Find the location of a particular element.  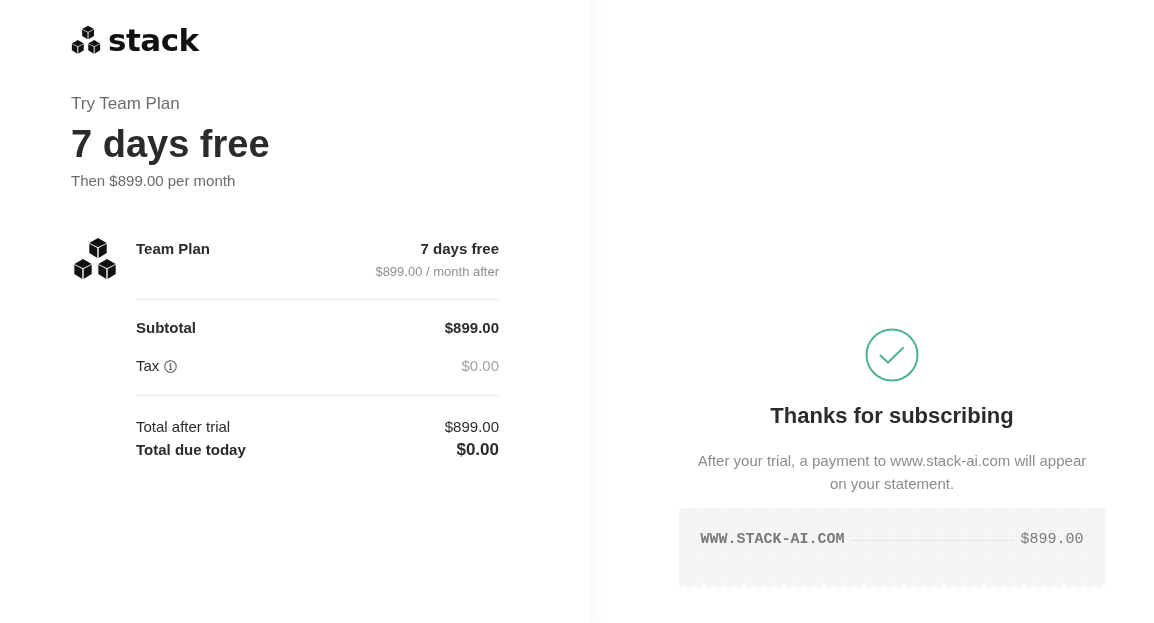

total-label: Total after trial is located at coordinates (183, 427).